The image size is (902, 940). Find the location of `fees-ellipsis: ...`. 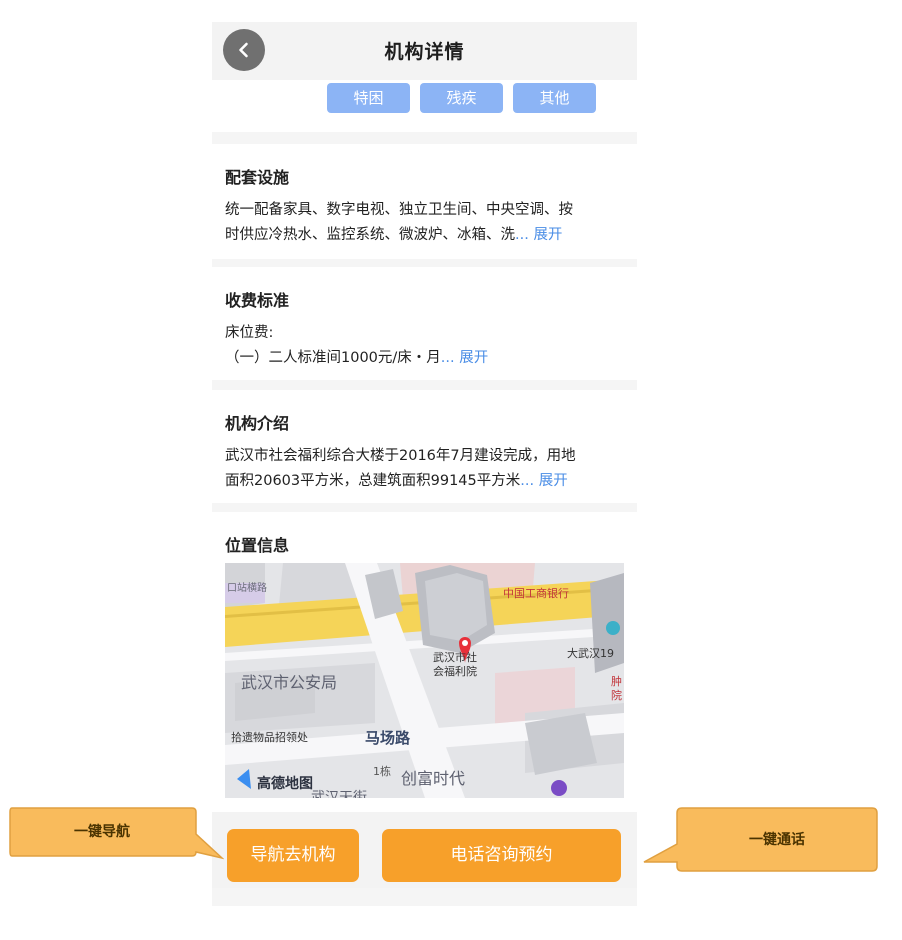

fees-ellipsis: ... is located at coordinates (447, 358).